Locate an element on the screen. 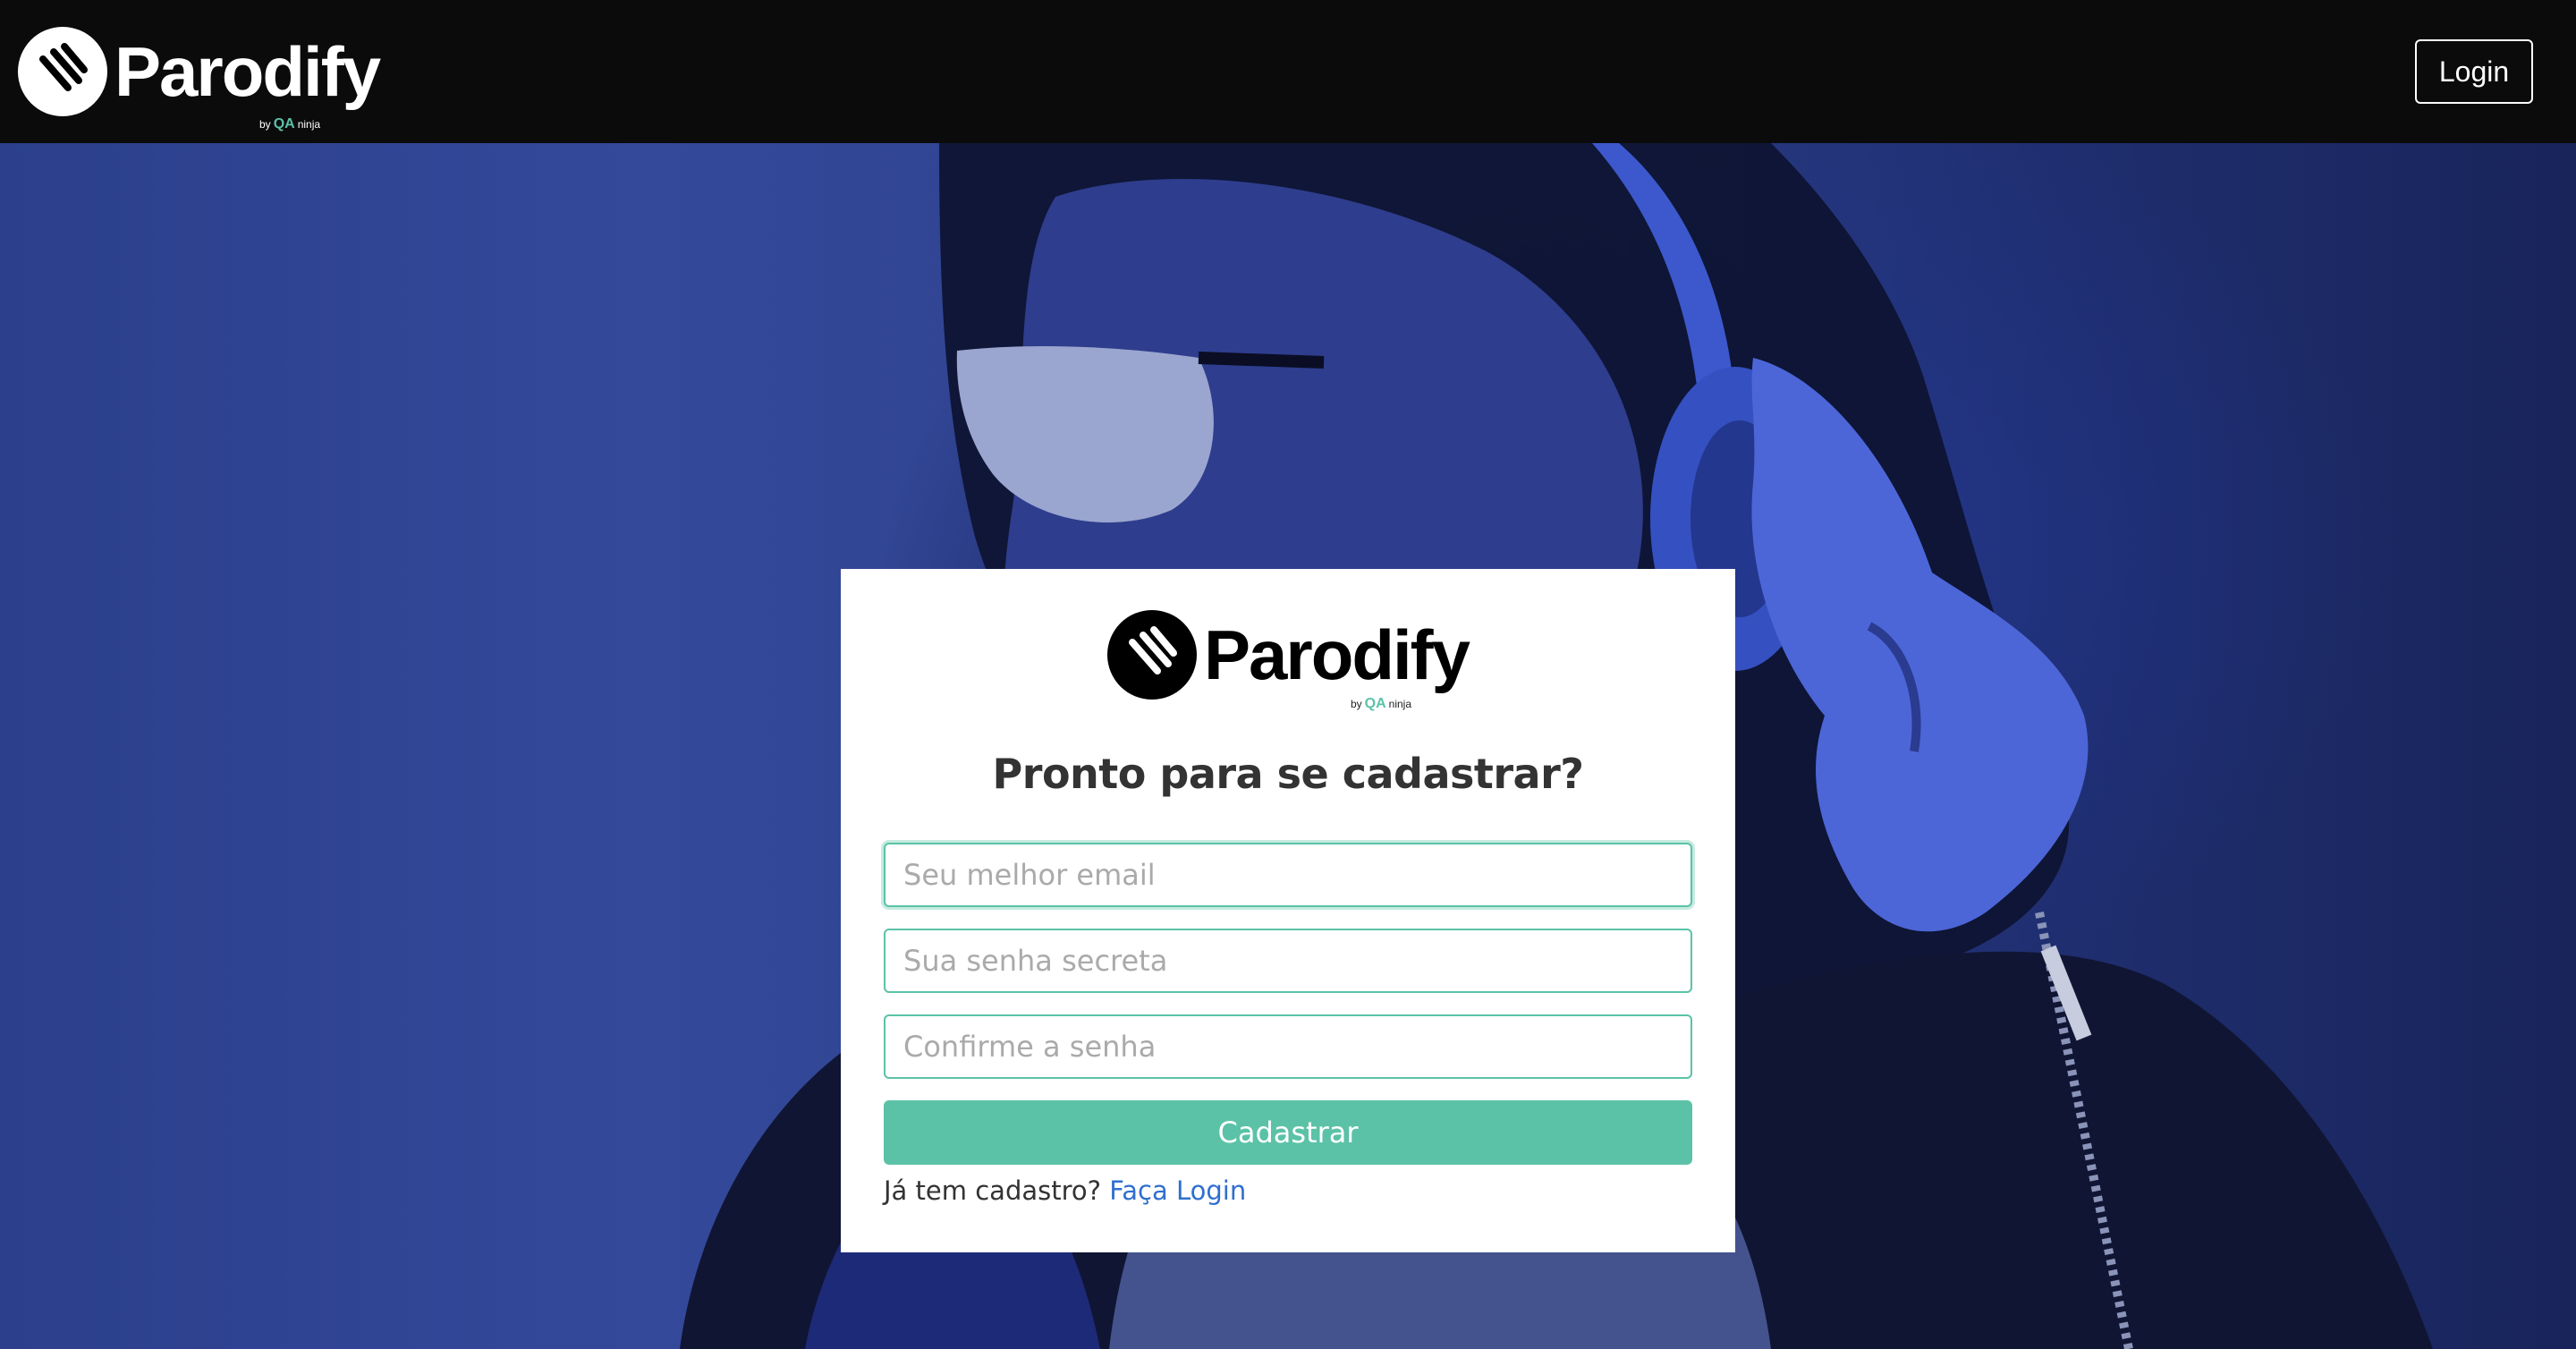  email-field is located at coordinates (1288, 875).